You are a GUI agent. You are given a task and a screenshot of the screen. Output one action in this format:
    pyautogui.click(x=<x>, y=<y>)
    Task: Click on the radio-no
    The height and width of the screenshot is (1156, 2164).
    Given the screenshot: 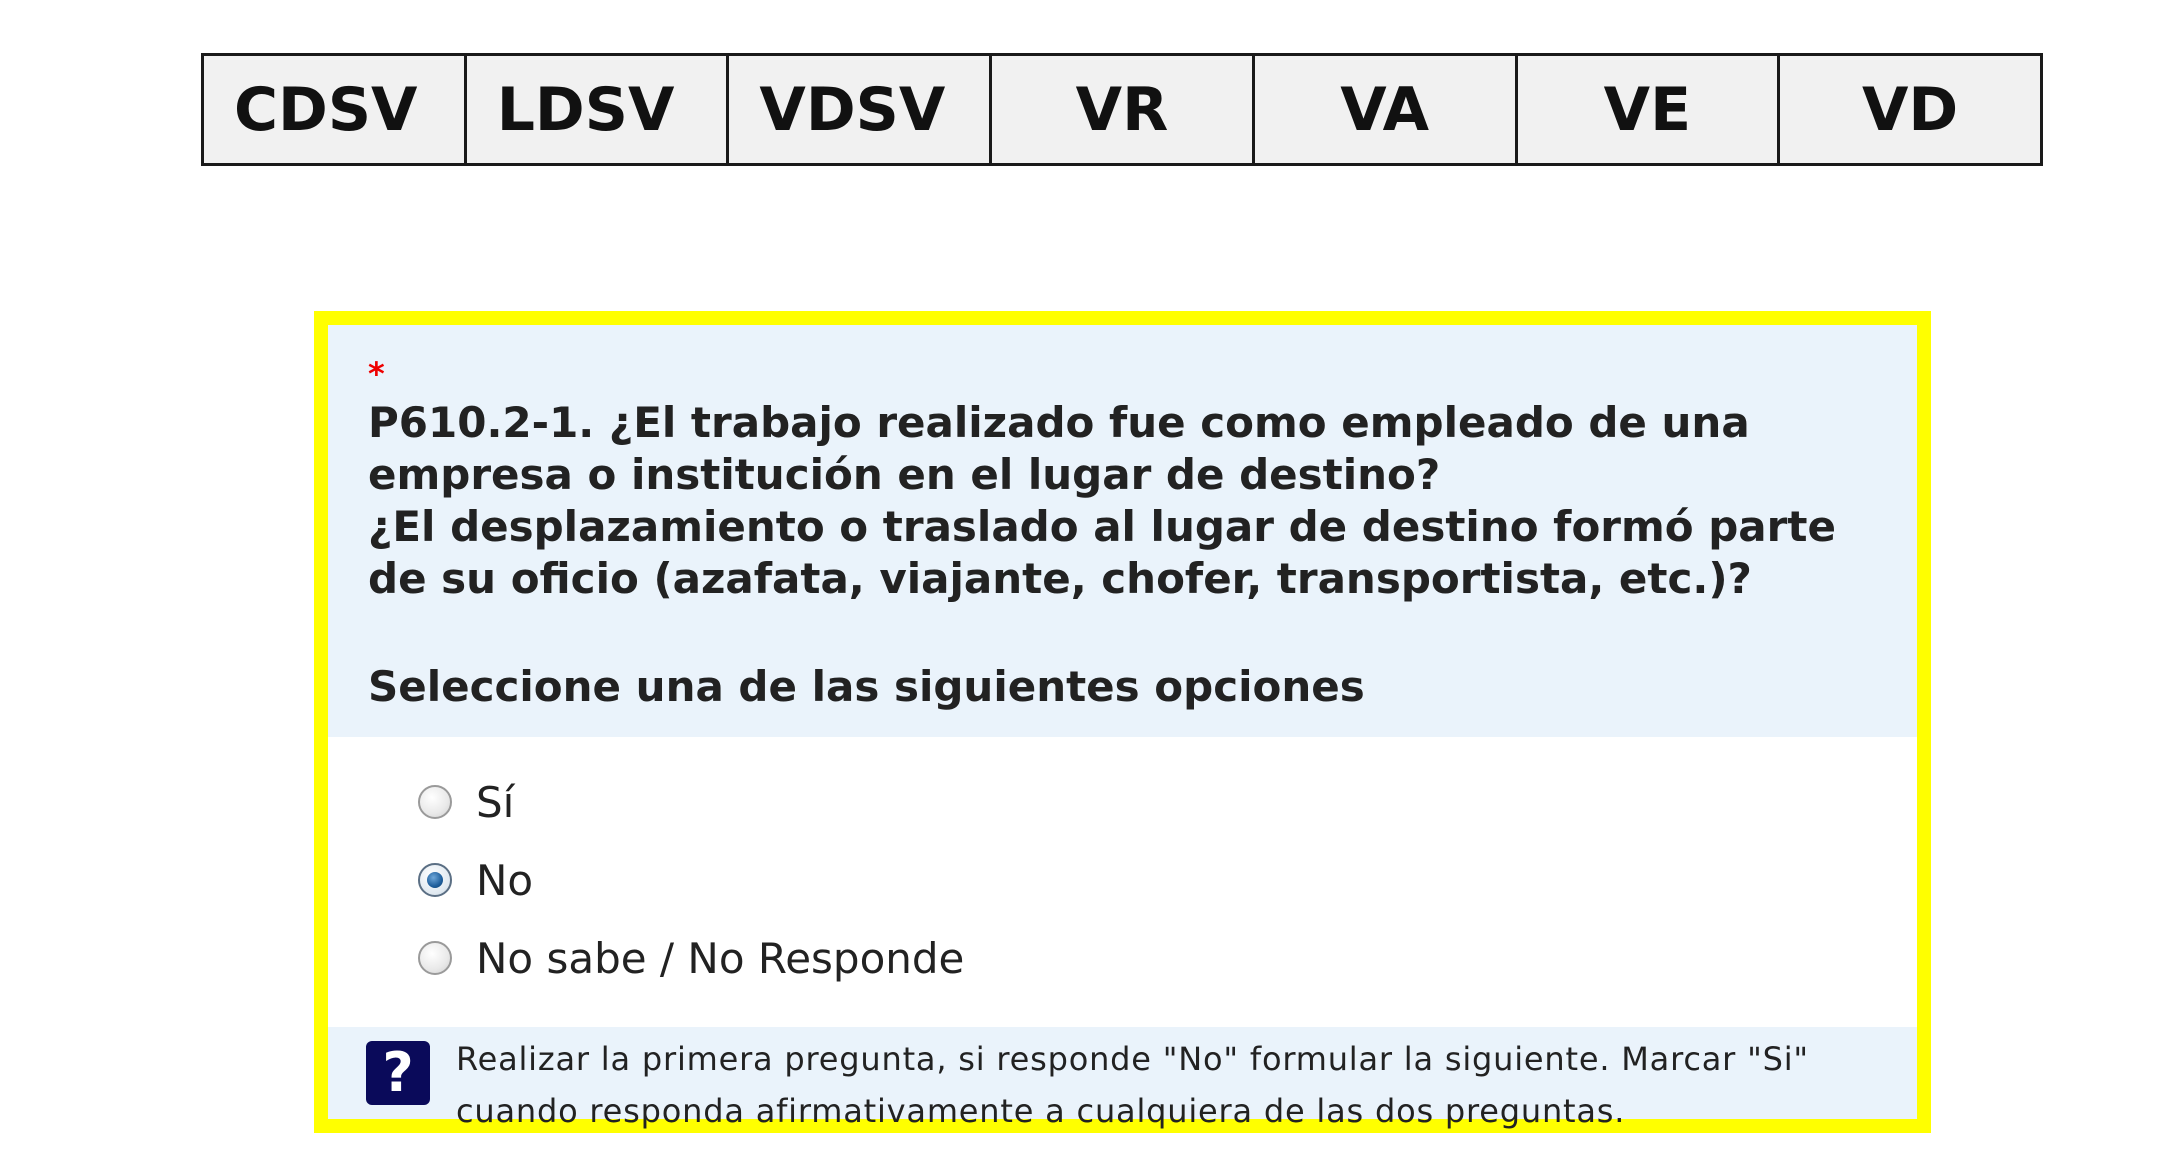 What is the action you would take?
    pyautogui.click(x=435, y=880)
    